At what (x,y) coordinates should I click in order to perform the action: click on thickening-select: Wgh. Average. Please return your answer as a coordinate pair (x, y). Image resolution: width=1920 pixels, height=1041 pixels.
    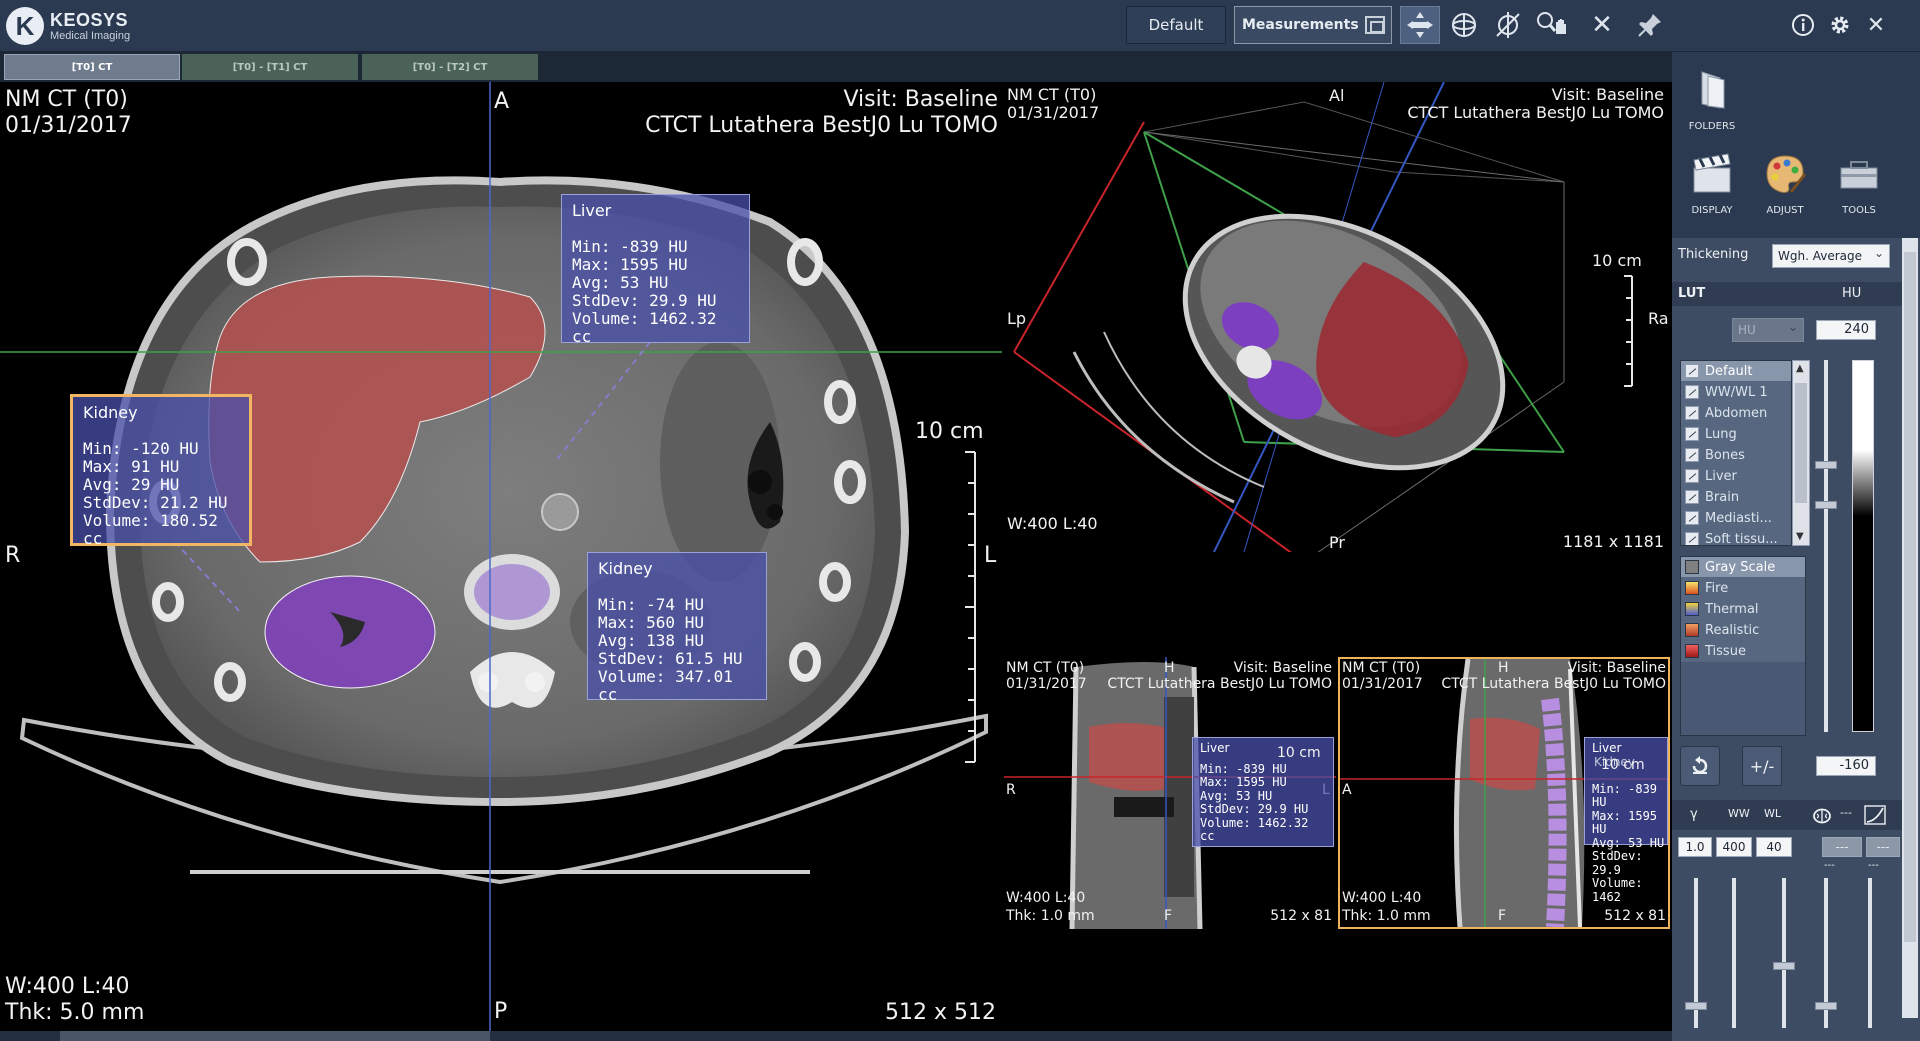
    Looking at the image, I should click on (1831, 256).